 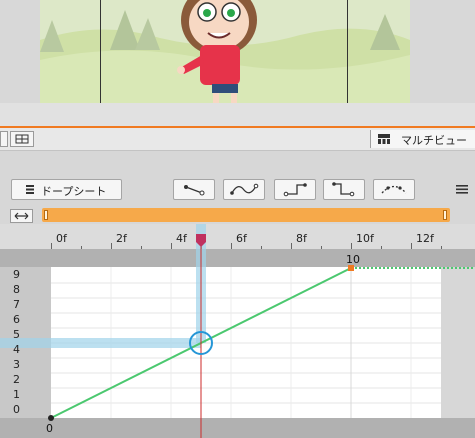 What do you see at coordinates (16, 349) in the screenshot?
I see `value-label: 4` at bounding box center [16, 349].